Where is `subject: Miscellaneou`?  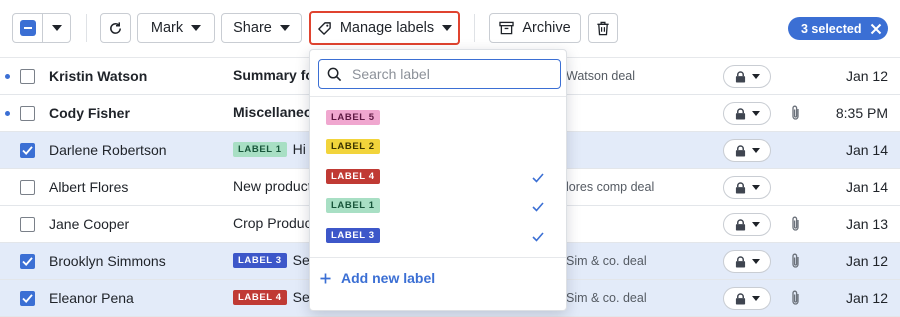
subject: Miscellaneou is located at coordinates (277, 112).